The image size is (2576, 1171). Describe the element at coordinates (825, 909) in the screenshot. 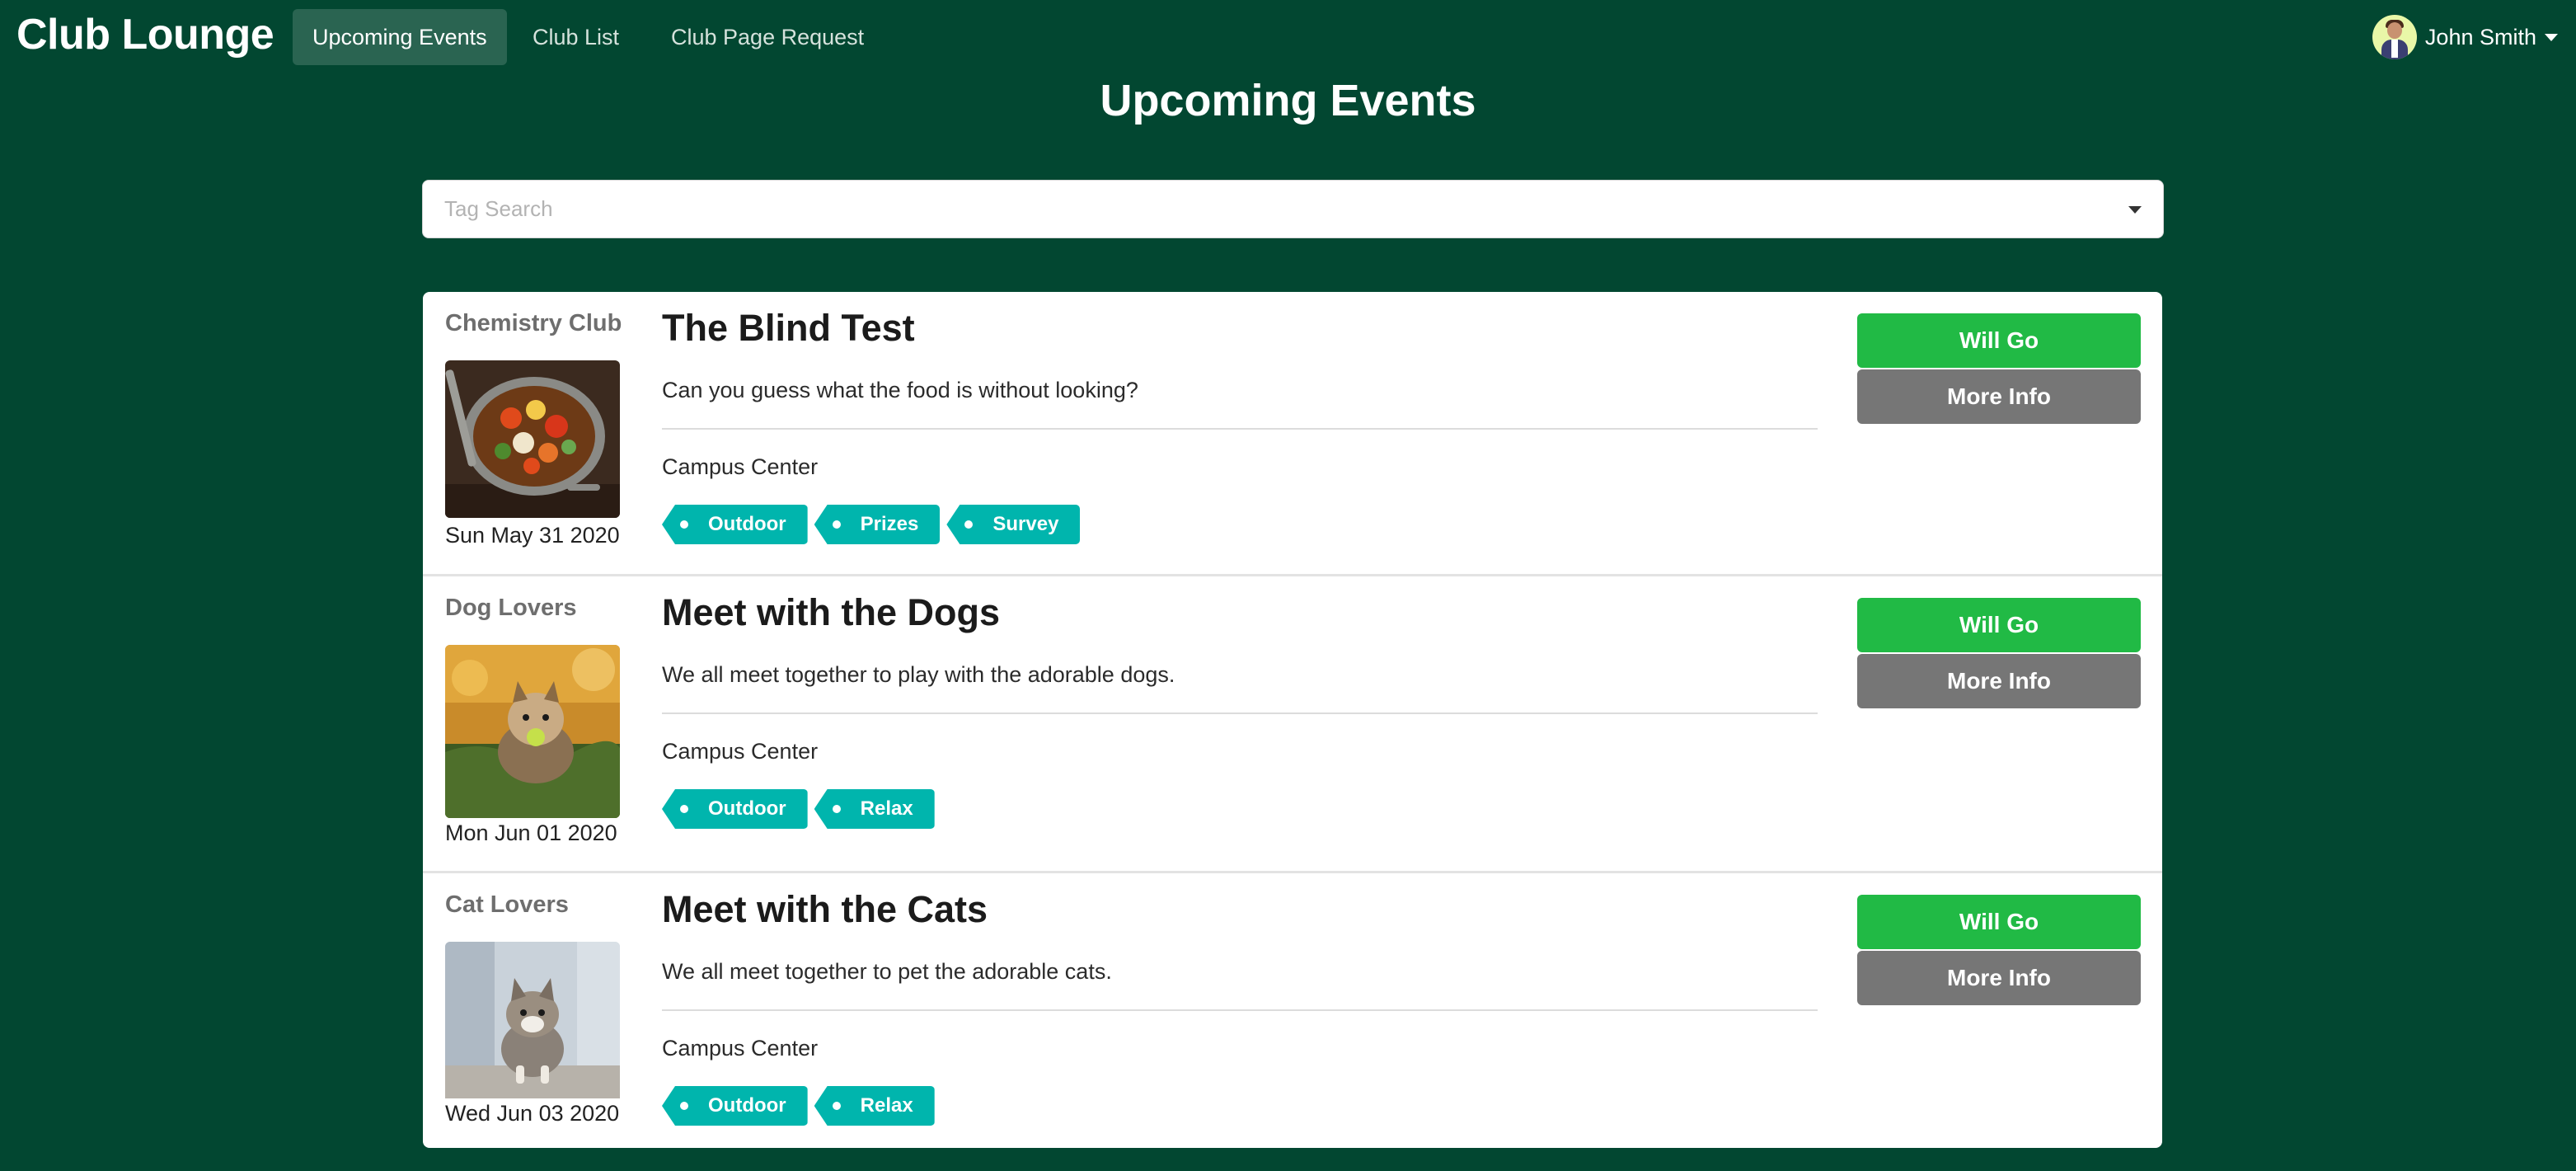

I see `event-title: Meet with the Cats` at that location.